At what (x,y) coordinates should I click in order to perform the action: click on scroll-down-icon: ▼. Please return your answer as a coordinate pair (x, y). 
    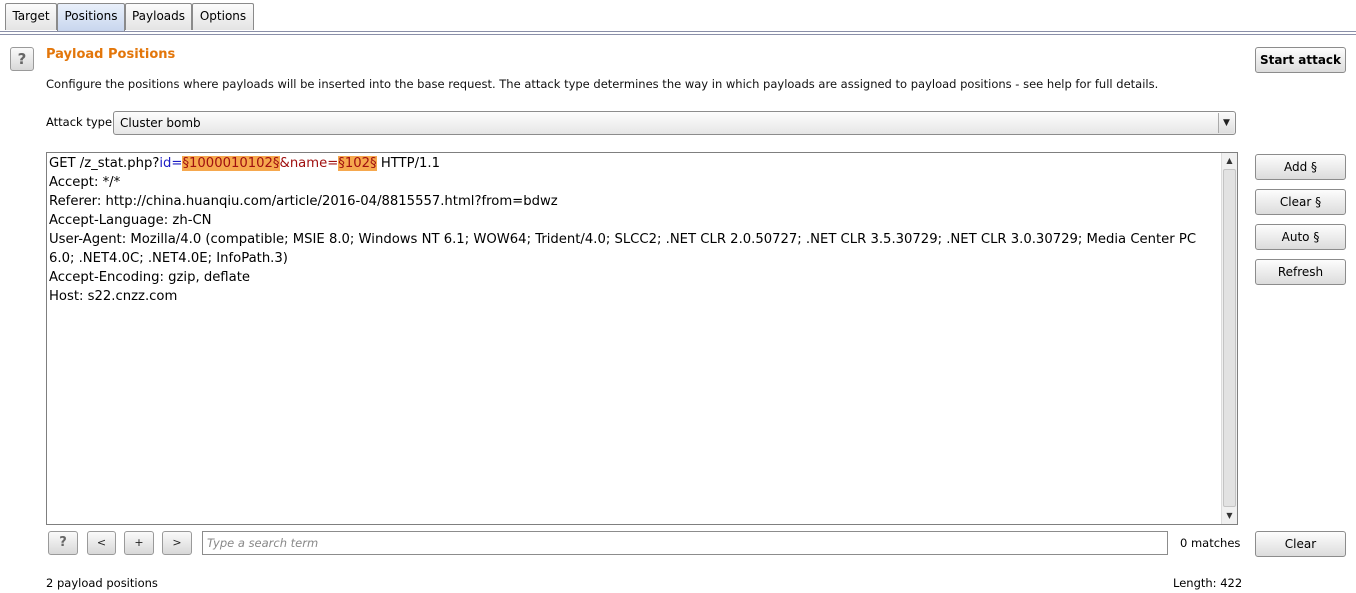
    Looking at the image, I should click on (1229, 516).